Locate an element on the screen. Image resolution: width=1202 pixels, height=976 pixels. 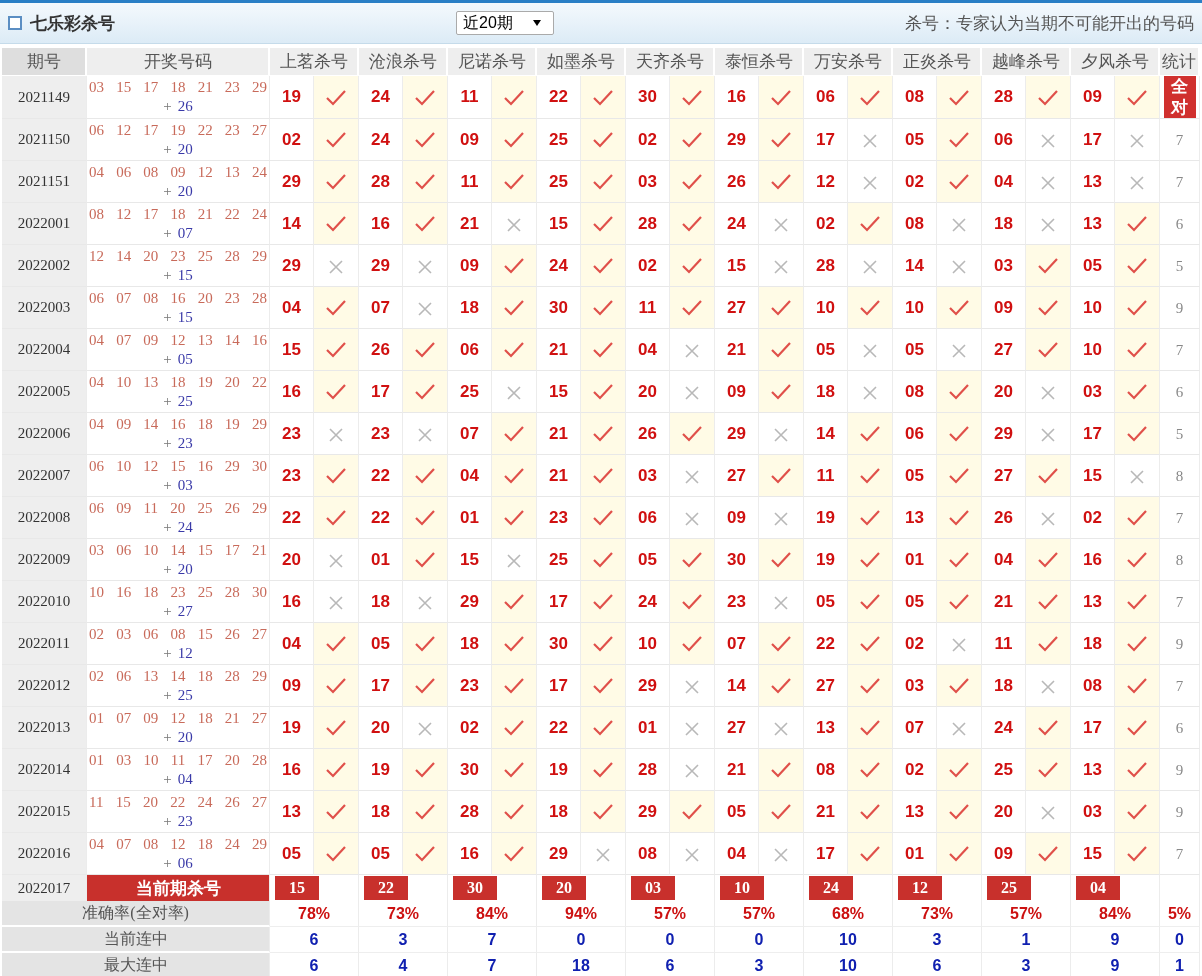
summary-value: 7 is located at coordinates (492, 939).